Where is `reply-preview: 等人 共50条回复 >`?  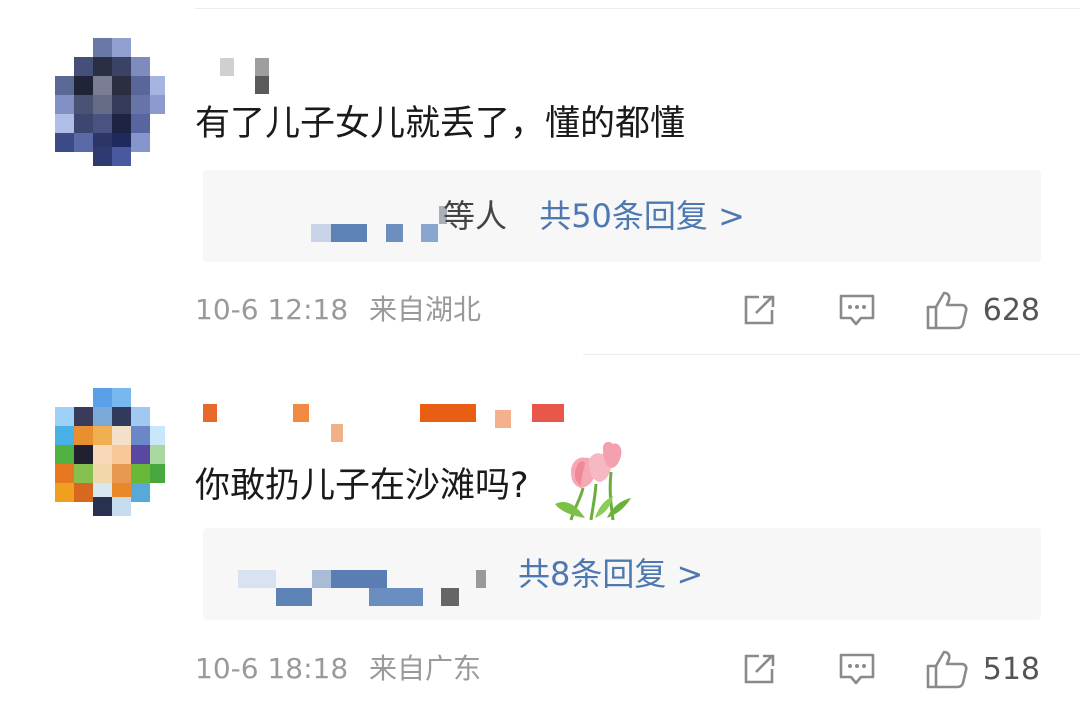
reply-preview: 等人 共50条回复 > is located at coordinates (622, 216).